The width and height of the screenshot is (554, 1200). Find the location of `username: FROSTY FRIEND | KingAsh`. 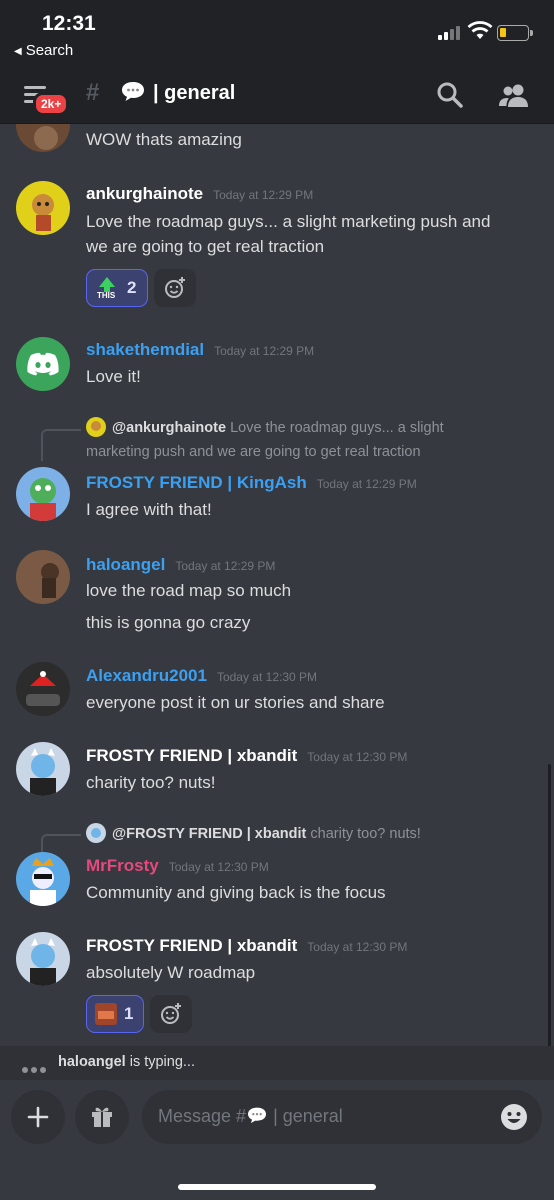

username: FROSTY FRIEND | KingAsh is located at coordinates (196, 482).